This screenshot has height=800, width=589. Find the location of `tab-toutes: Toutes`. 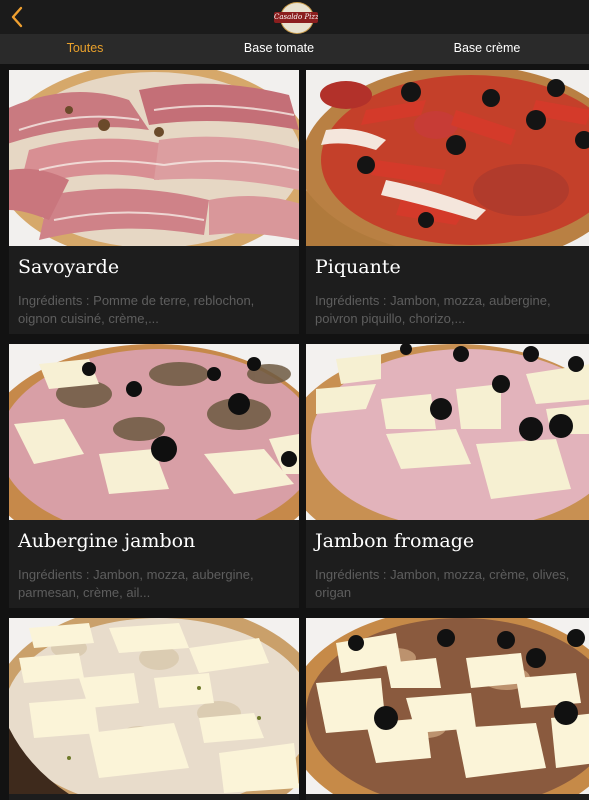

tab-toutes: Toutes is located at coordinates (85, 49).